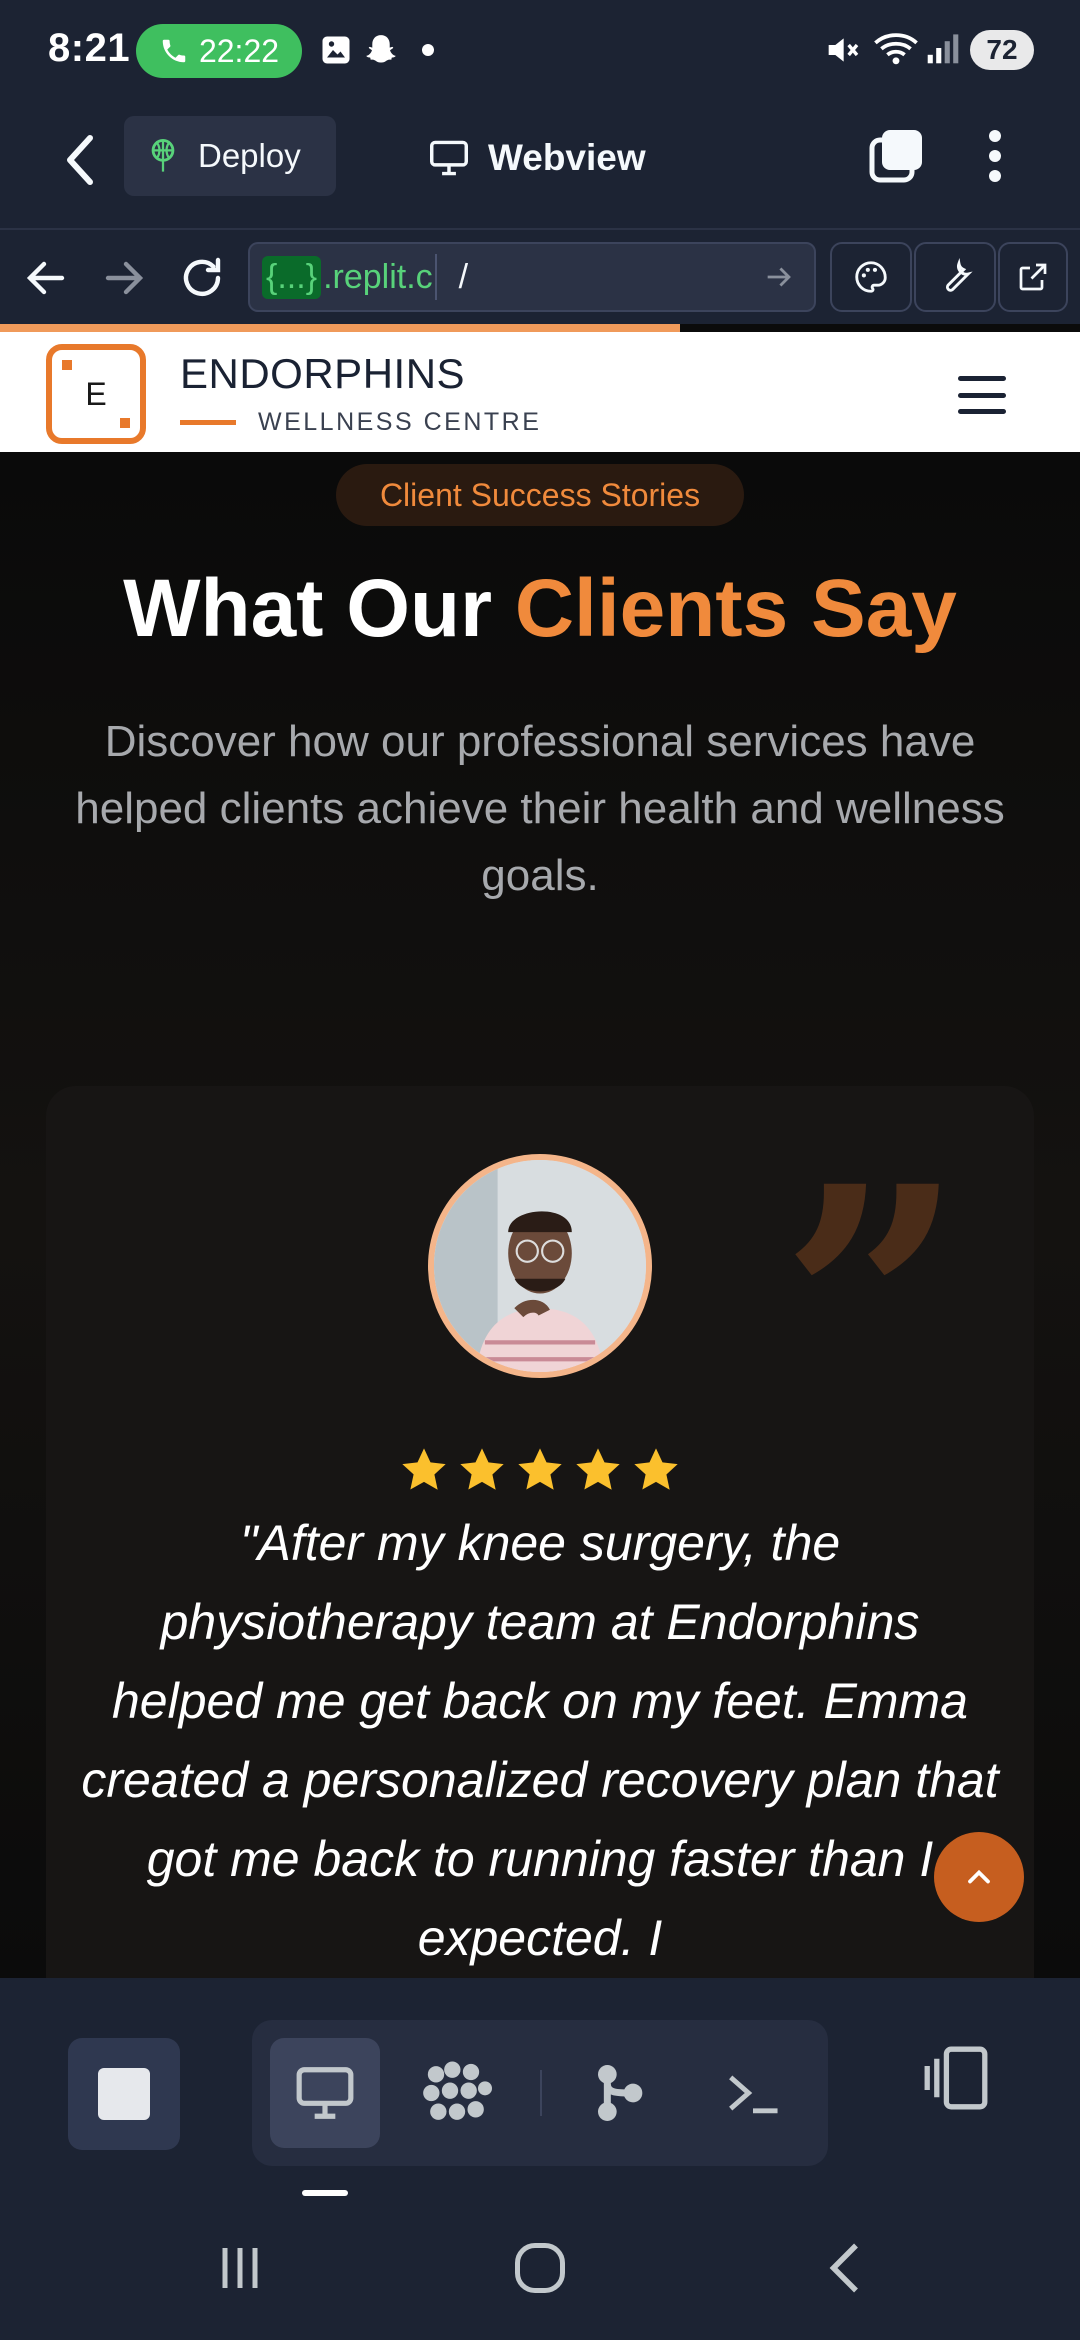 Image resolution: width=1080 pixels, height=2340 pixels. I want to click on go-arrow-icon, so click(779, 277).